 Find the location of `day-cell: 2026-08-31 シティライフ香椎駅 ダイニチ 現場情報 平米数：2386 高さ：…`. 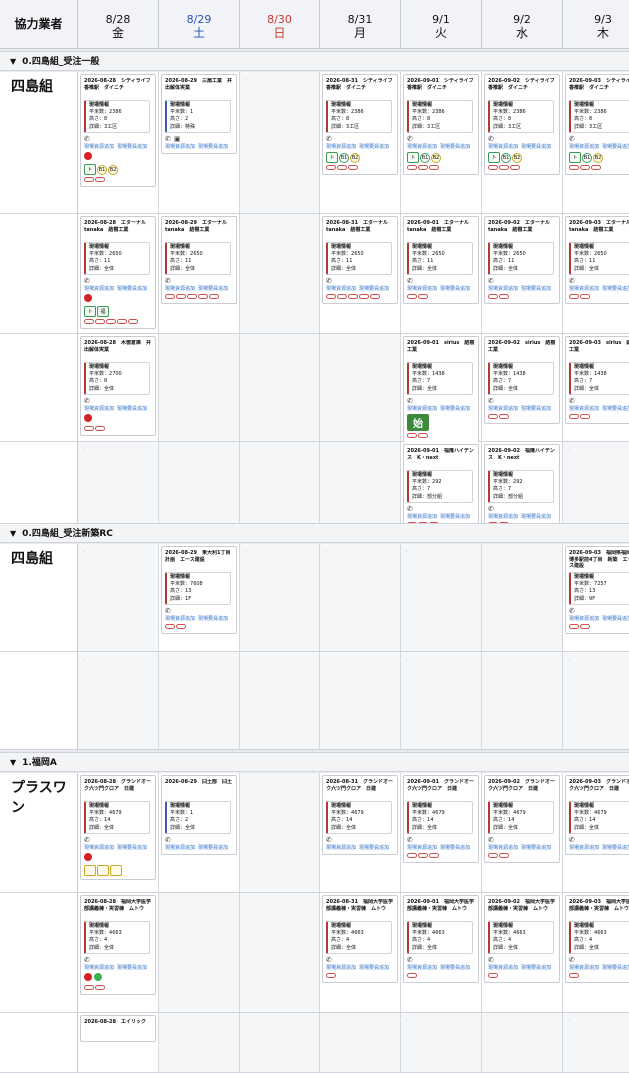

day-cell: 2026-08-31 シティライフ香椎駅 ダイニチ 現場情報 平米数：2386 高さ：… is located at coordinates (360, 142).